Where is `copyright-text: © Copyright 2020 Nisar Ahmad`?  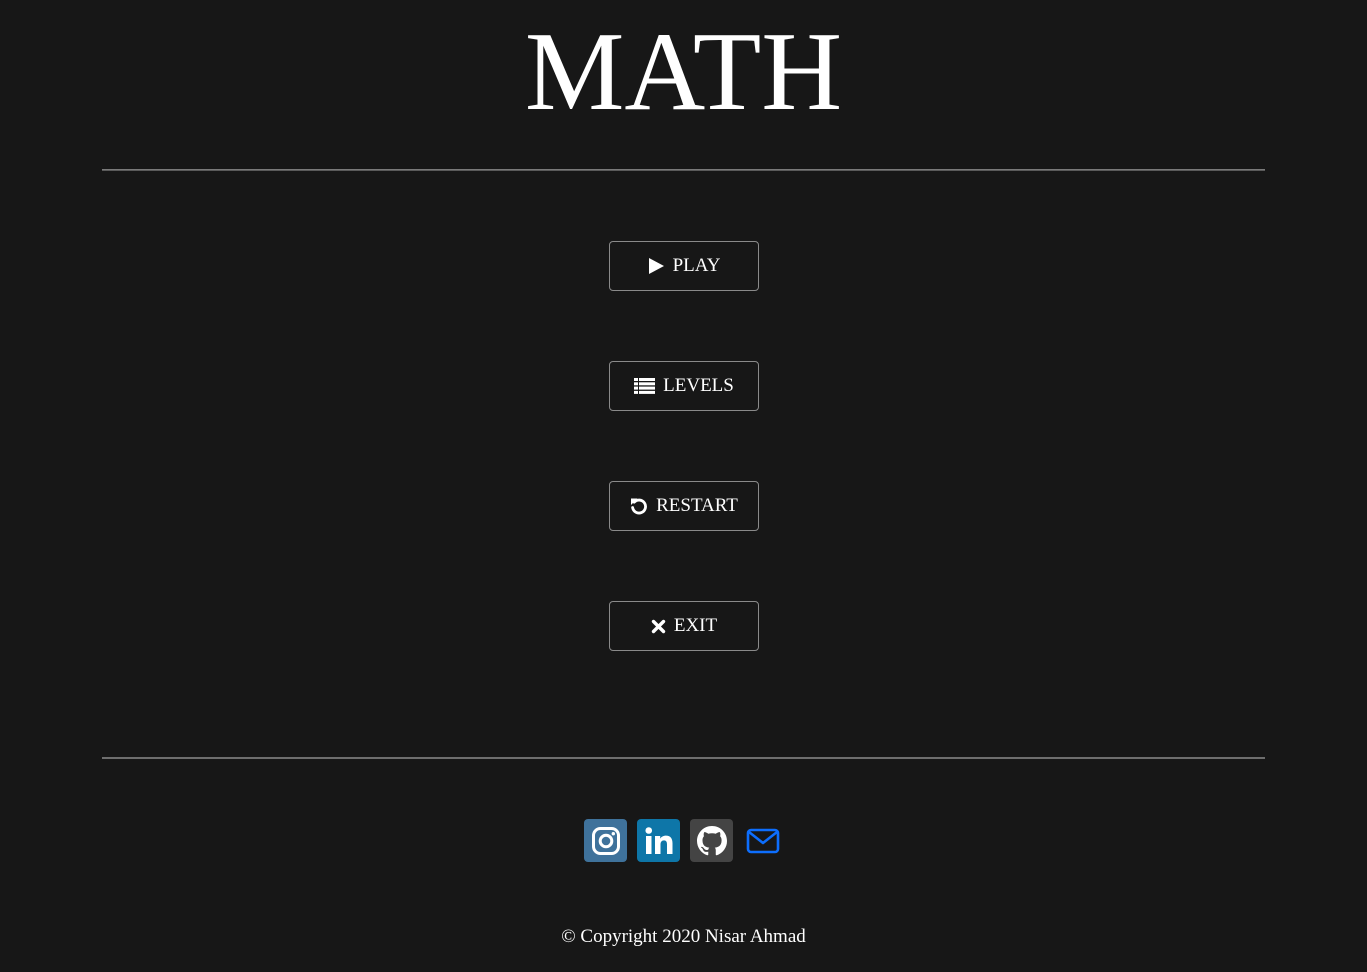 copyright-text: © Copyright 2020 Nisar Ahmad is located at coordinates (683, 936).